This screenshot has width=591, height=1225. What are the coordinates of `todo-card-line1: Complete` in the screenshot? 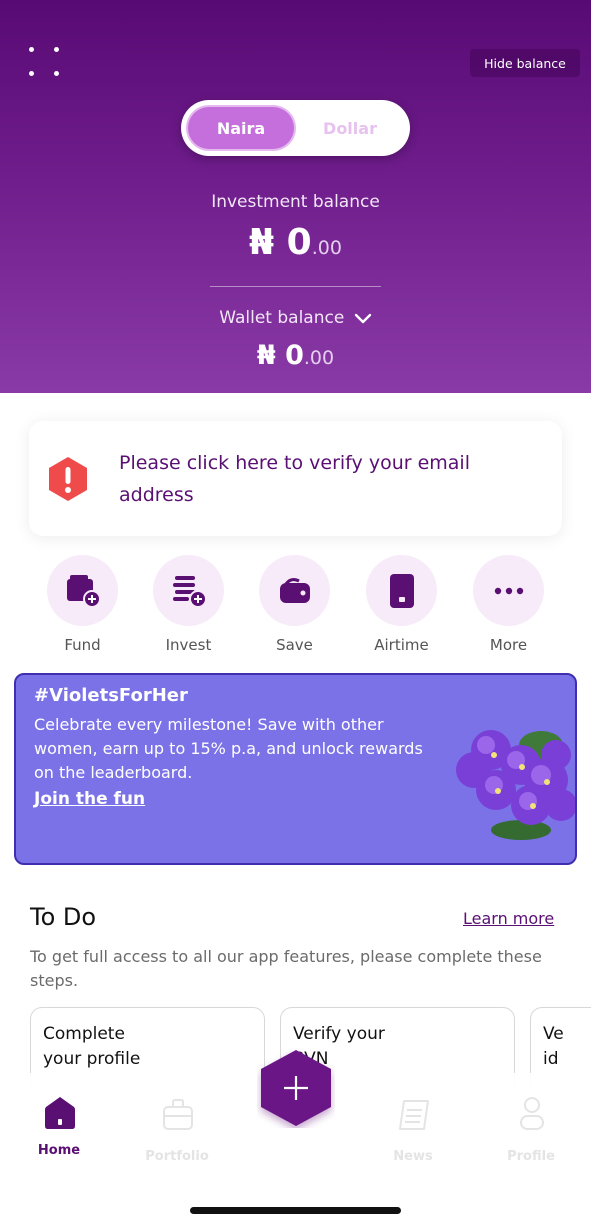 It's located at (84, 1034).